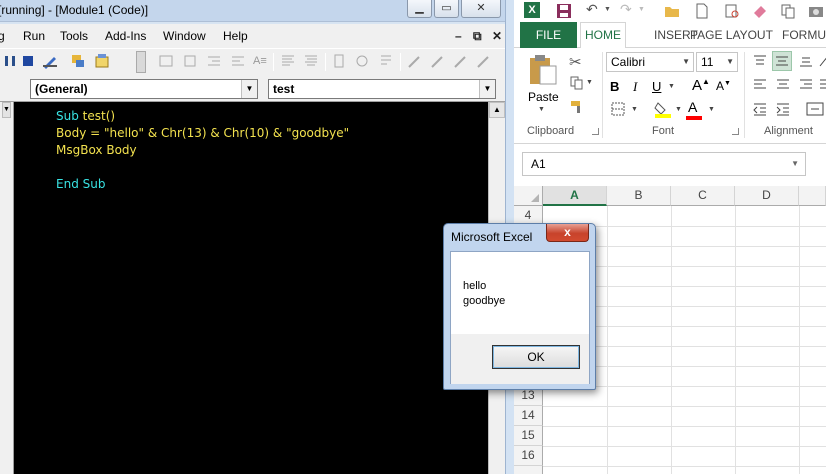  What do you see at coordinates (614, 86) in the screenshot?
I see `bold-icon: B` at bounding box center [614, 86].